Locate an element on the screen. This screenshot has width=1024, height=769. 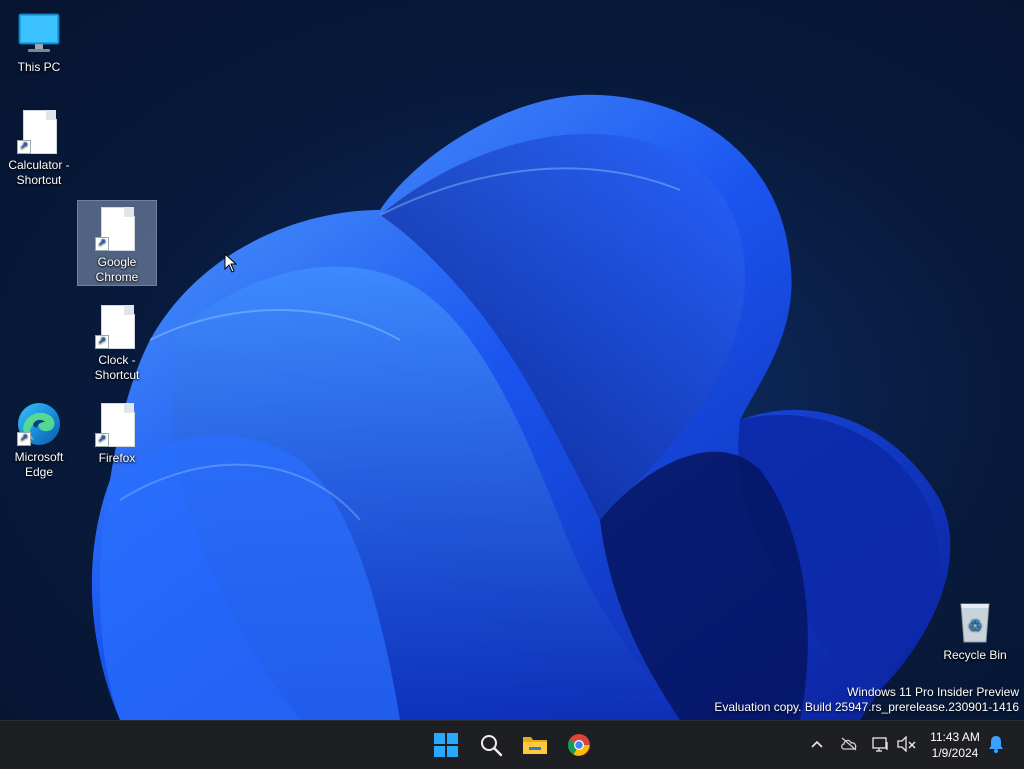
mouse-pointer-icon is located at coordinates (231, 263).